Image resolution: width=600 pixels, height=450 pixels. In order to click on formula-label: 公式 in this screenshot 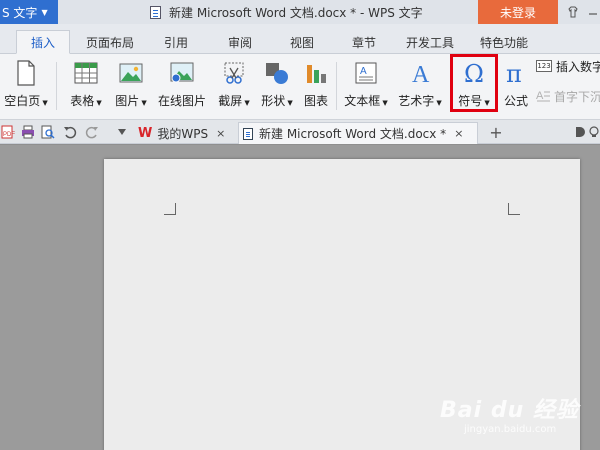, I will do `click(515, 101)`.